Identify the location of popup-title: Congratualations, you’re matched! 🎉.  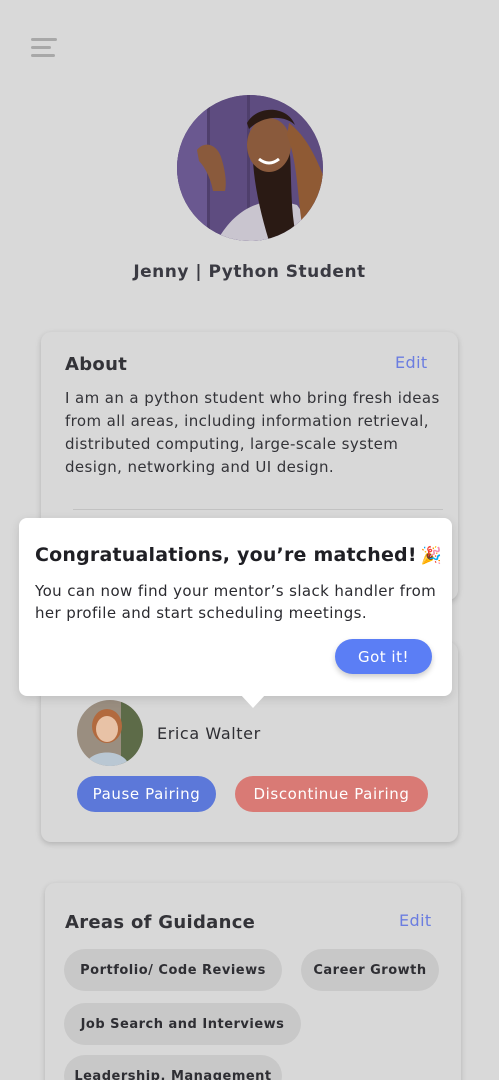
(238, 555).